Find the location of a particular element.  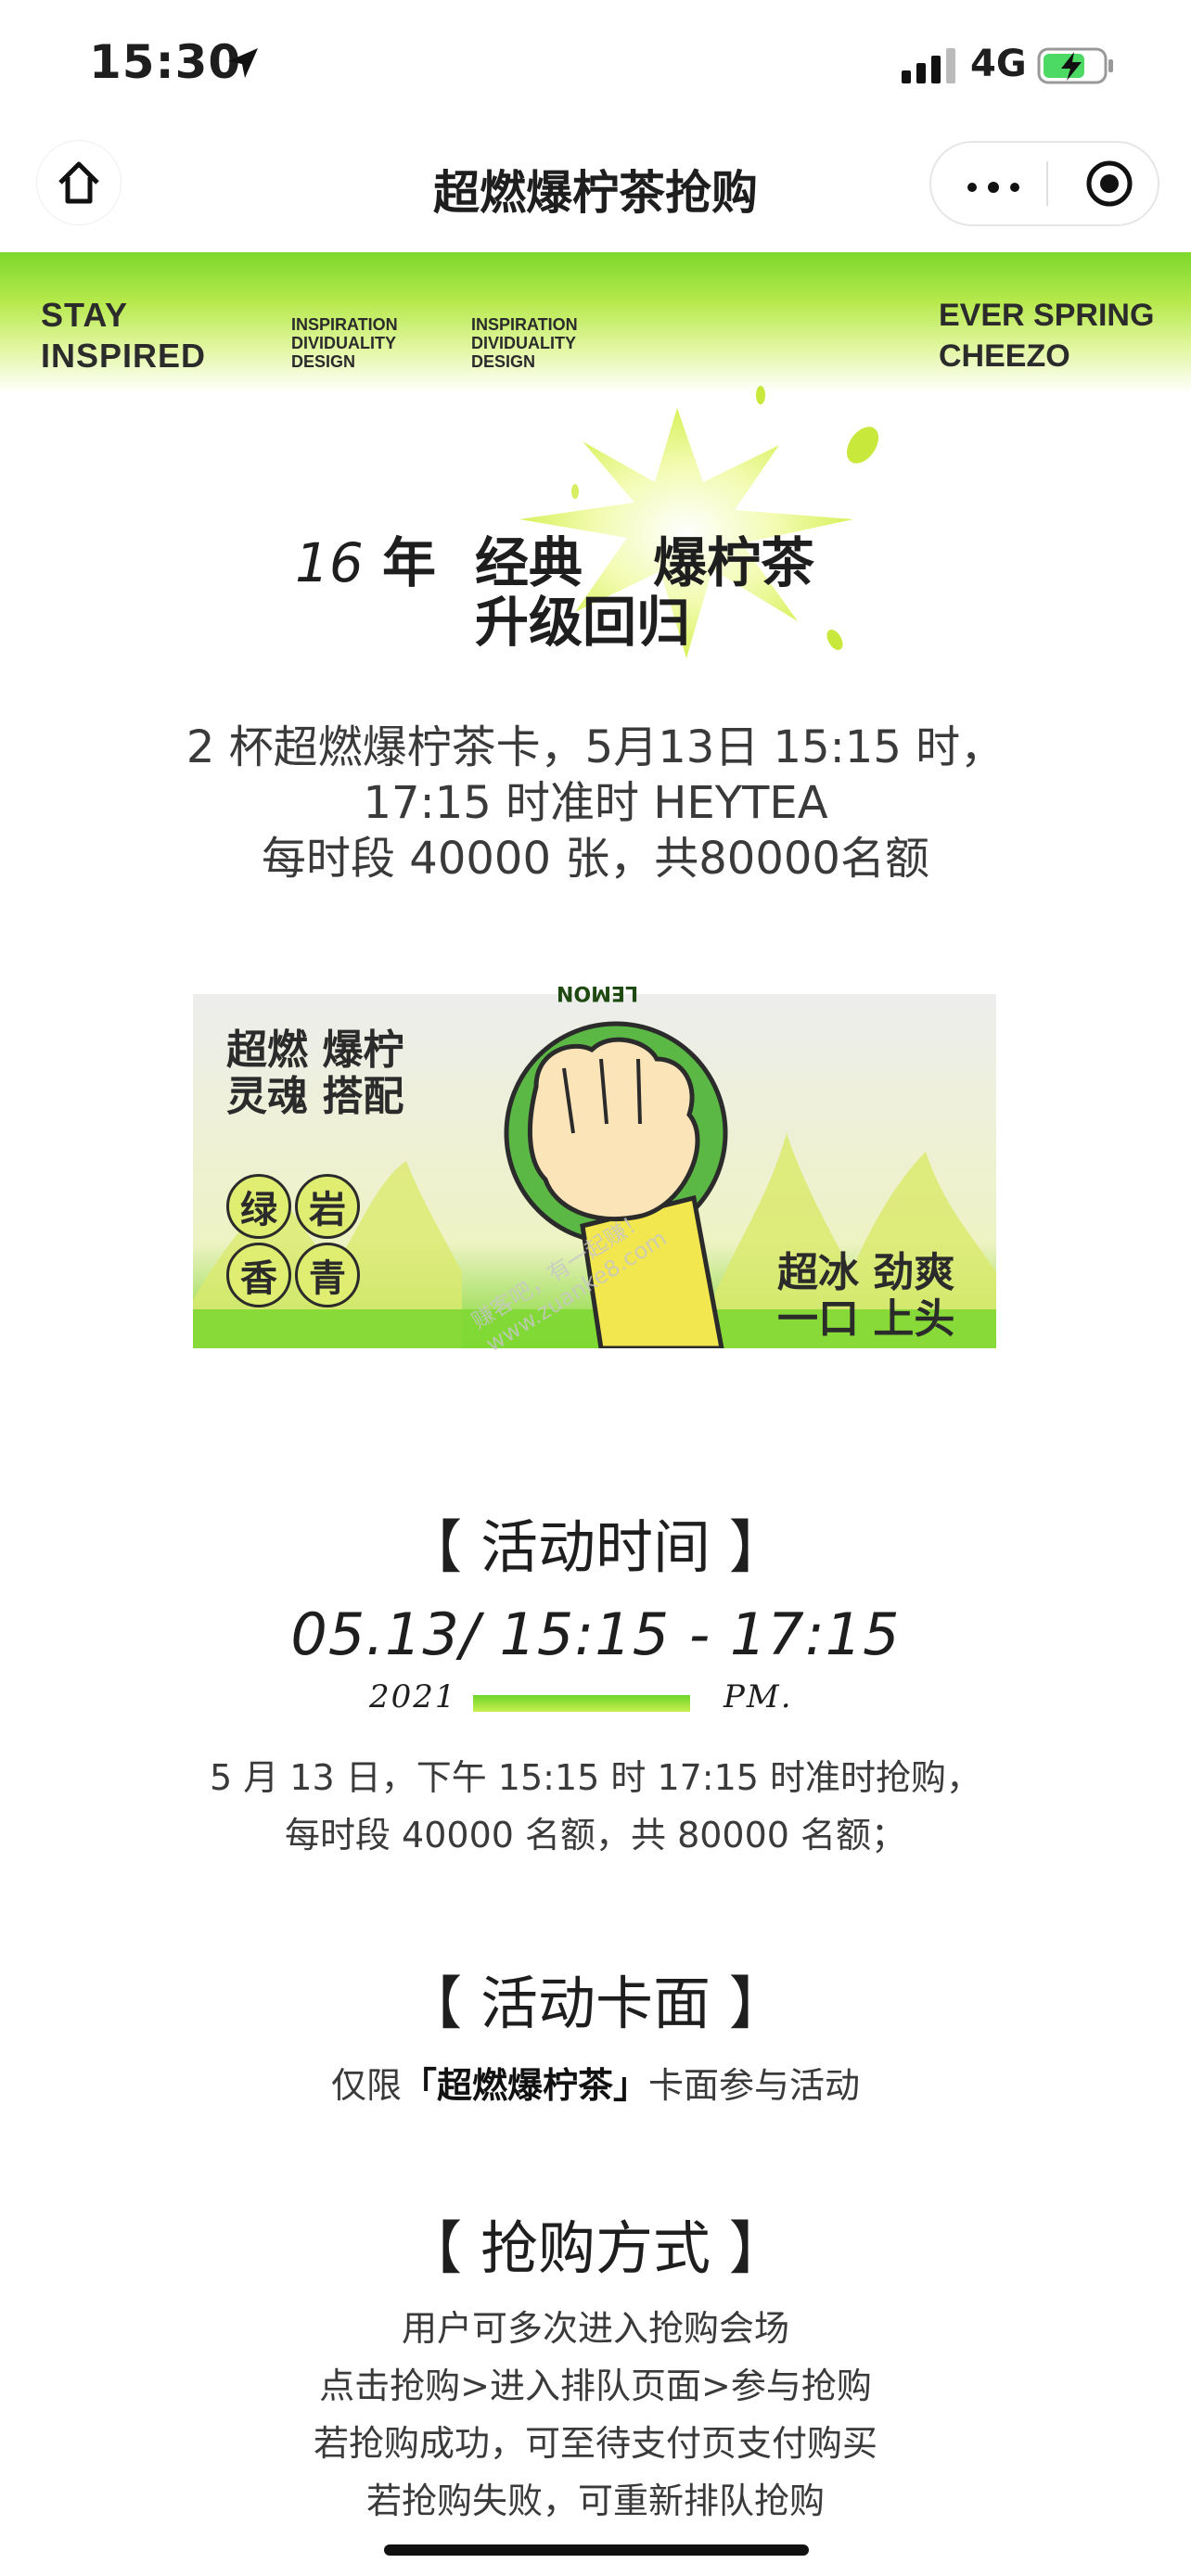

battery-charging-icon is located at coordinates (1075, 66).